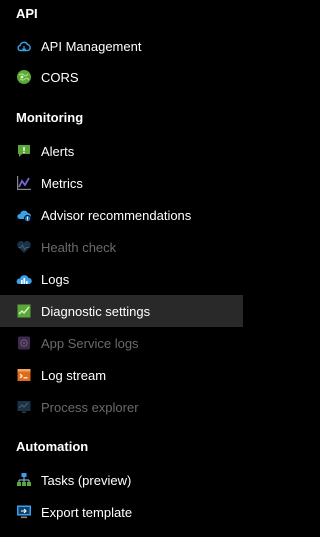 This screenshot has width=320, height=537. What do you see at coordinates (74, 375) in the screenshot?
I see `nav-label: Log stream` at bounding box center [74, 375].